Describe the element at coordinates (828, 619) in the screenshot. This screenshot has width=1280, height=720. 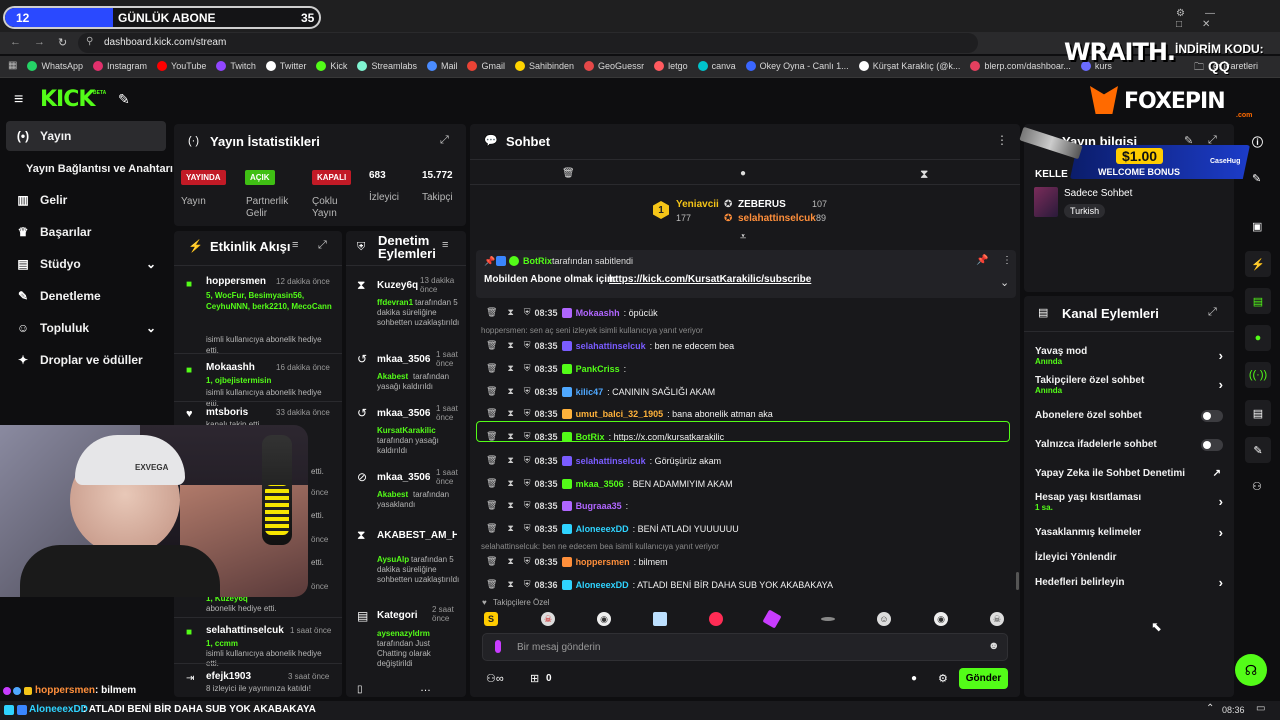
I see `emote-gun-icon` at that location.